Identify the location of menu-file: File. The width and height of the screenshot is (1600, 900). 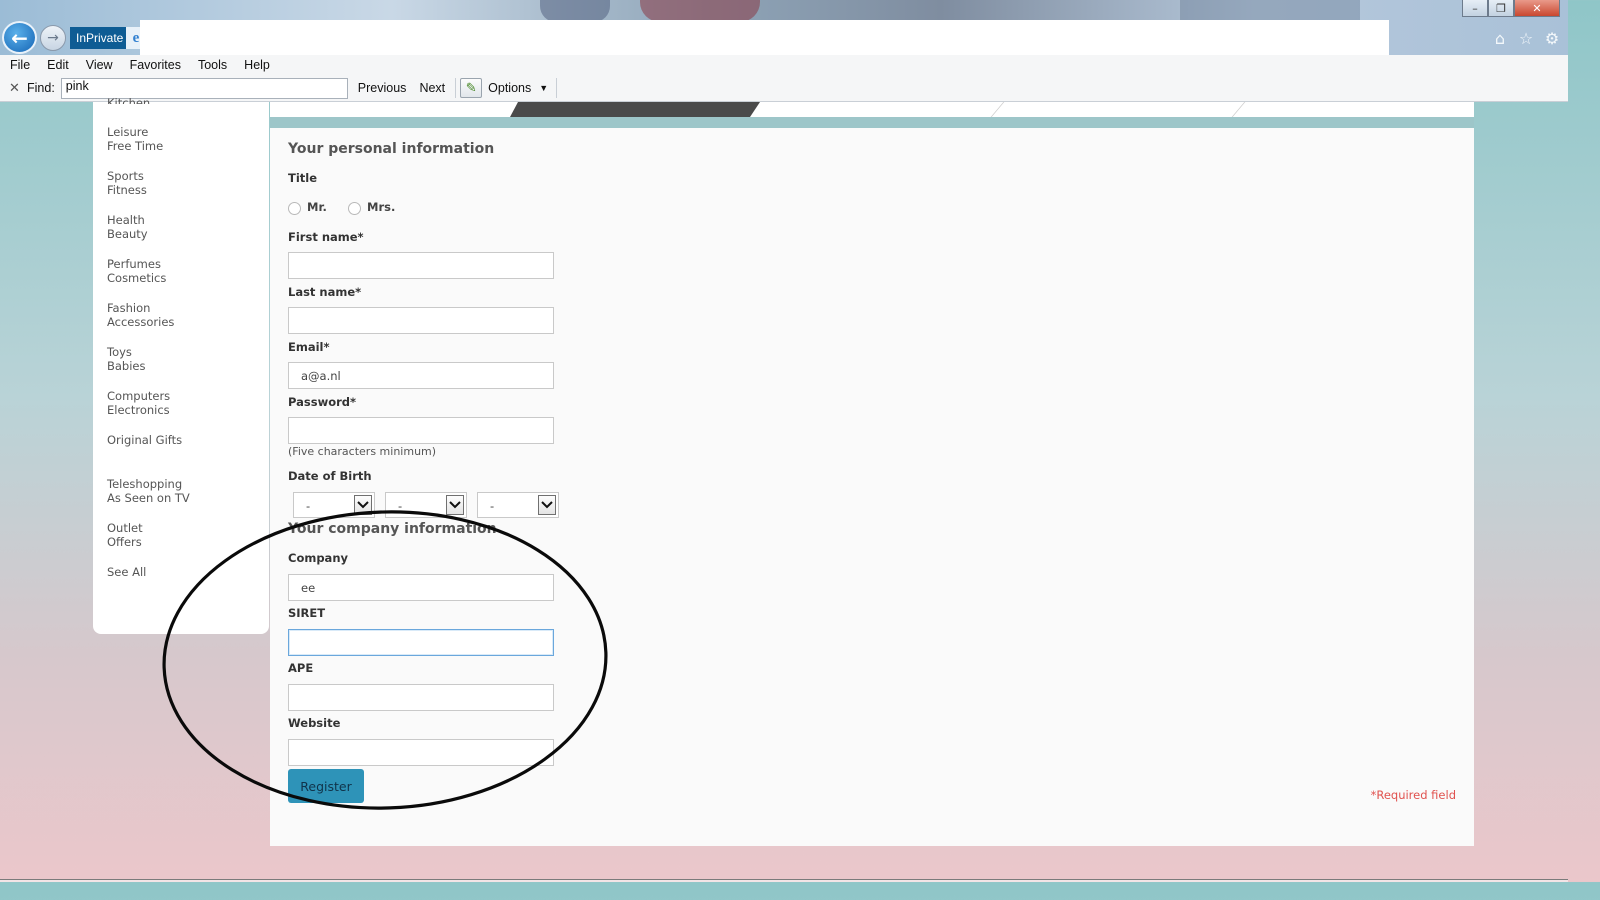
(20, 65).